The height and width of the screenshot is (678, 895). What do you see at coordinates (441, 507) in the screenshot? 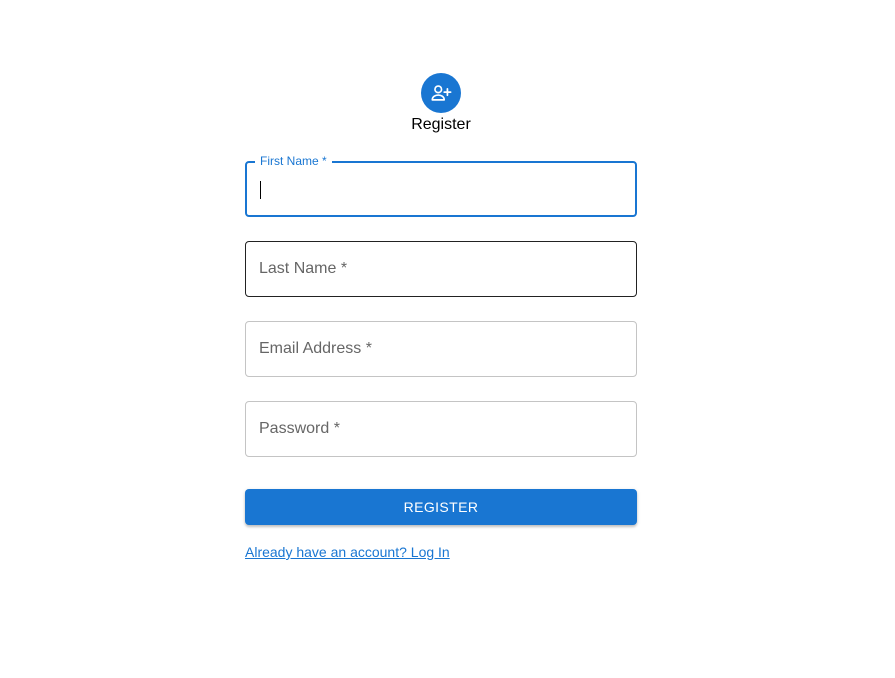
I see `register-button: REGISTER` at bounding box center [441, 507].